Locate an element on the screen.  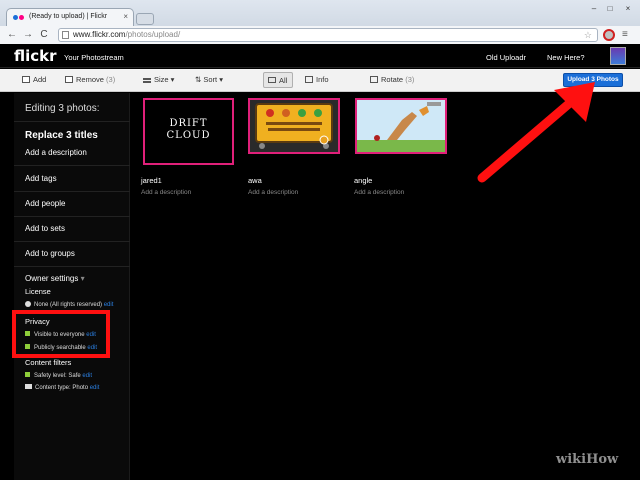
reload-icon: C is located at coordinates (44, 35).